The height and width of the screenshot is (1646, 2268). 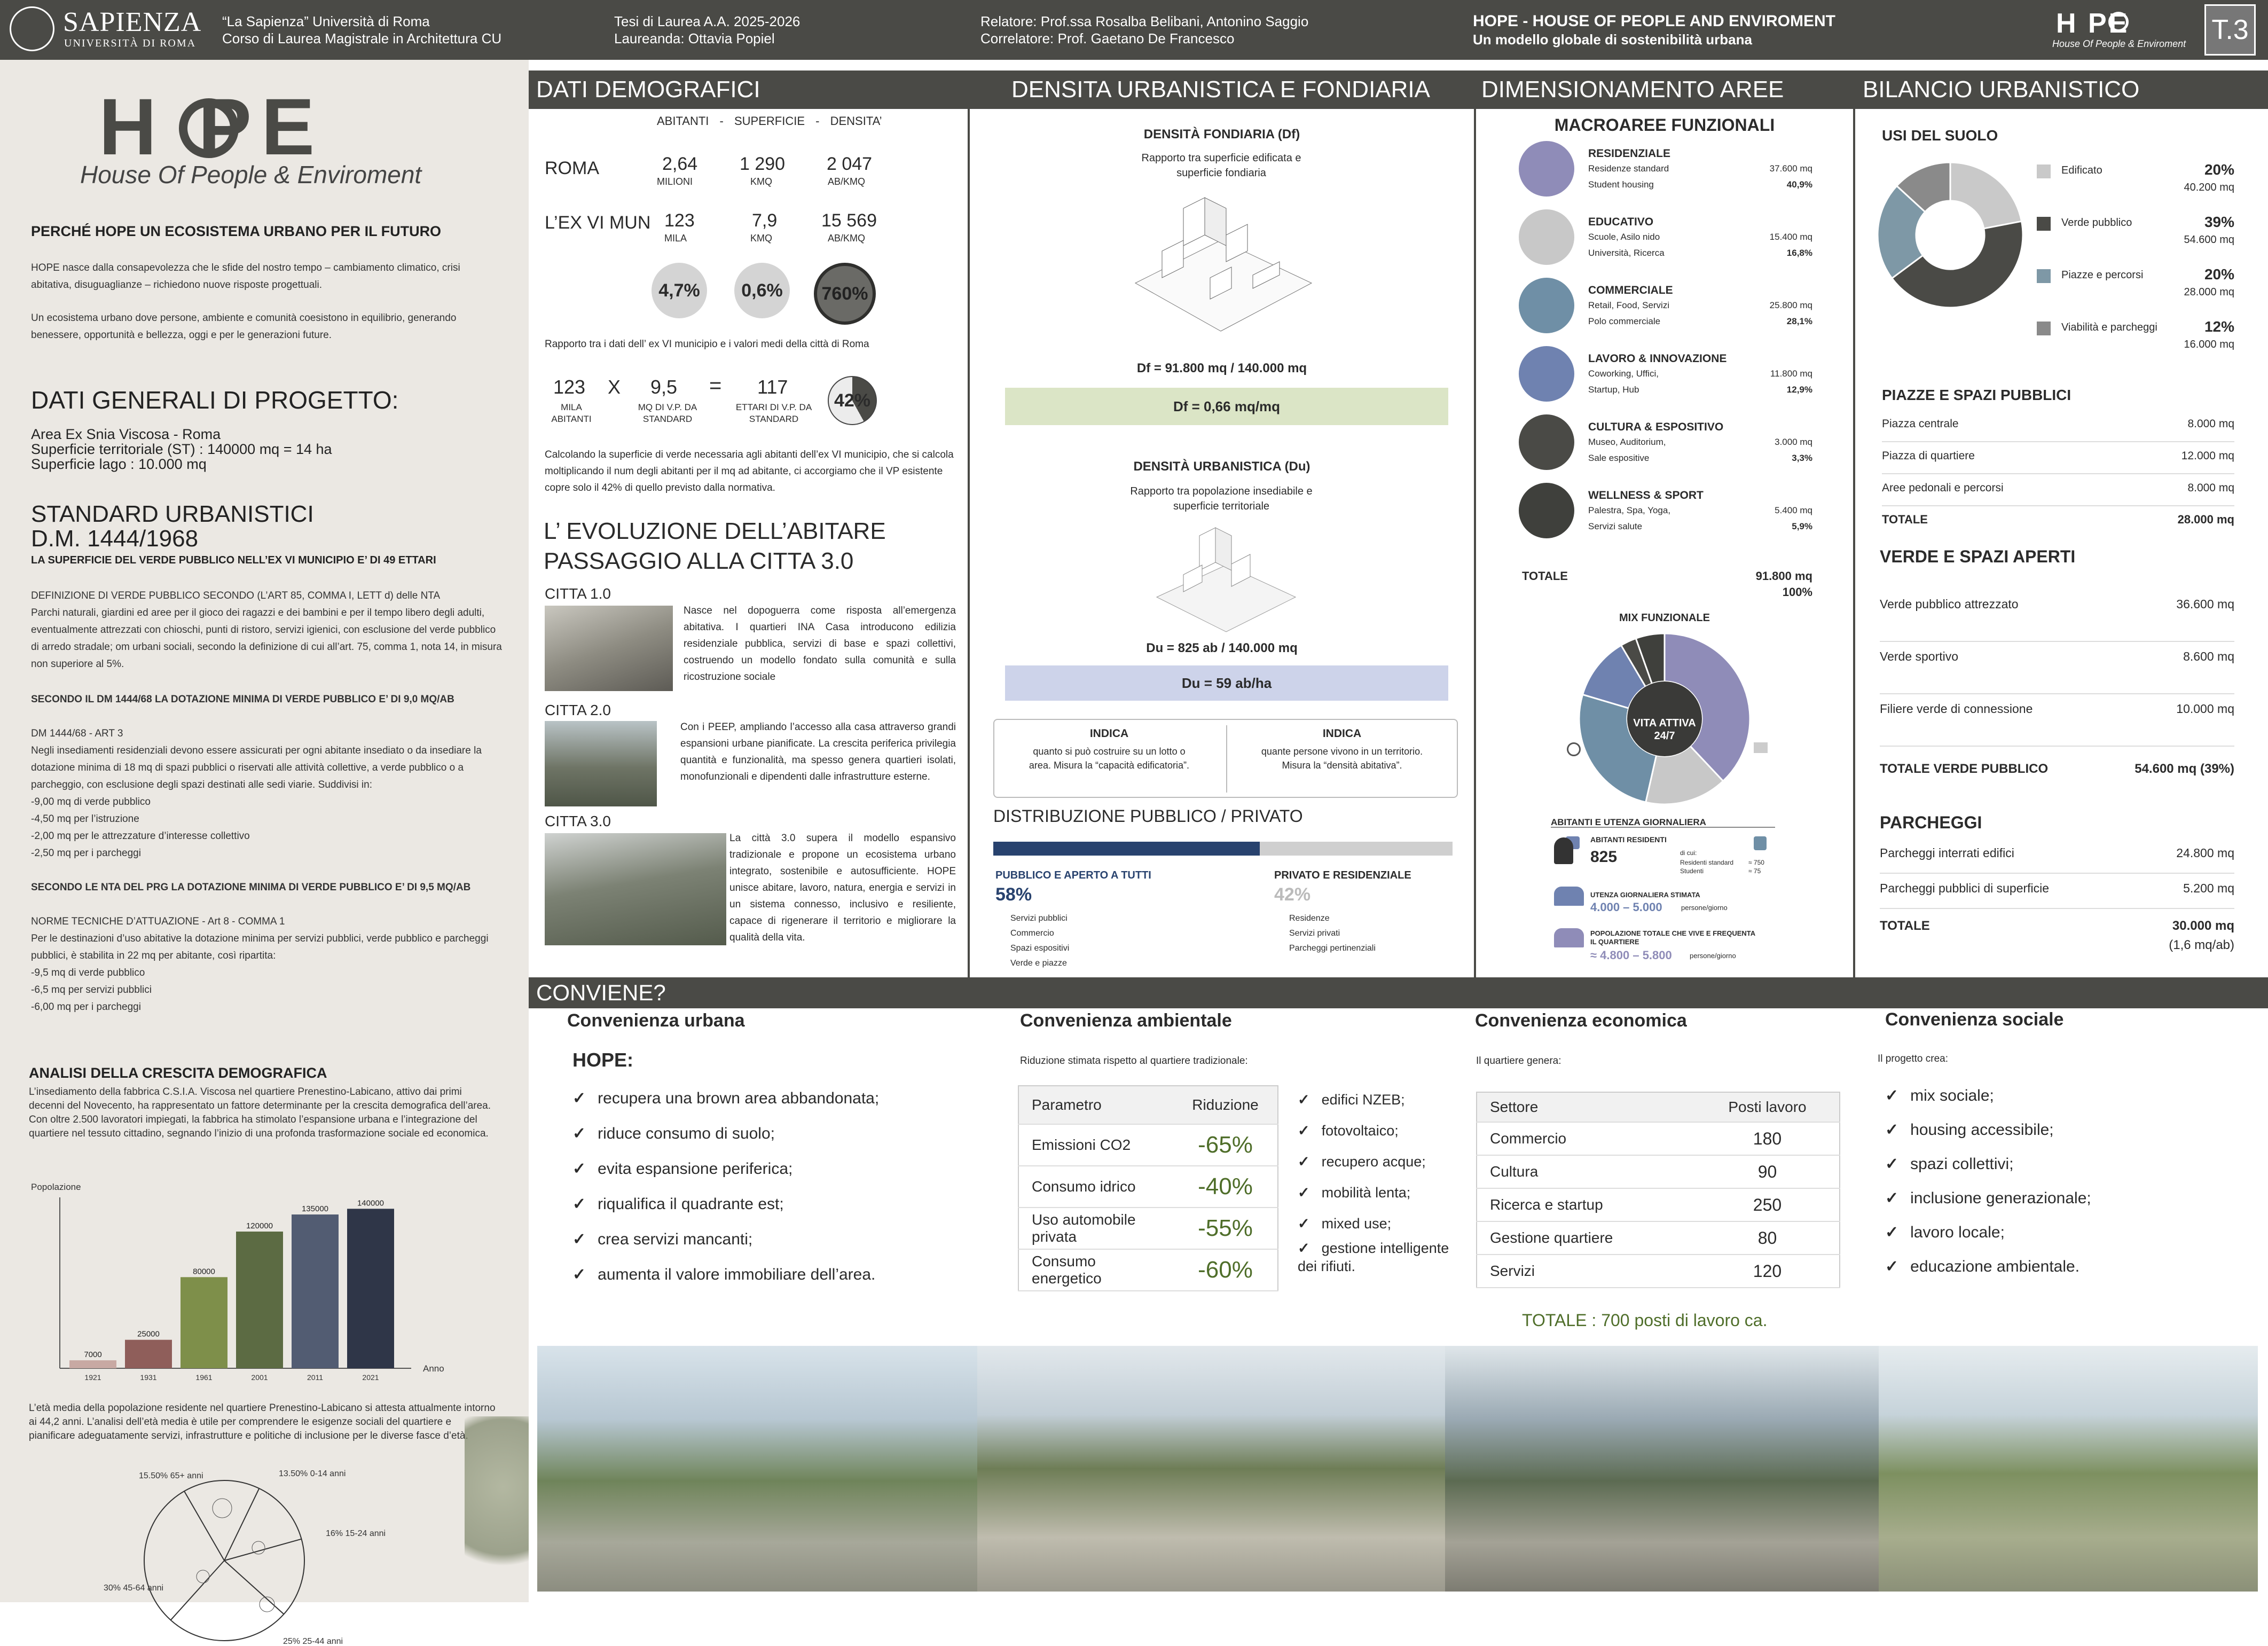 I want to click on roma-densita: 2 047, so click(x=850, y=164).